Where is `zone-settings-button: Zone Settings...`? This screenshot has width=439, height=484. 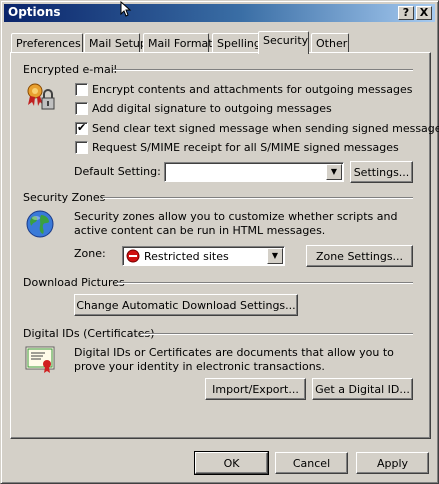
zone-settings-button: Zone Settings... is located at coordinates (359, 256).